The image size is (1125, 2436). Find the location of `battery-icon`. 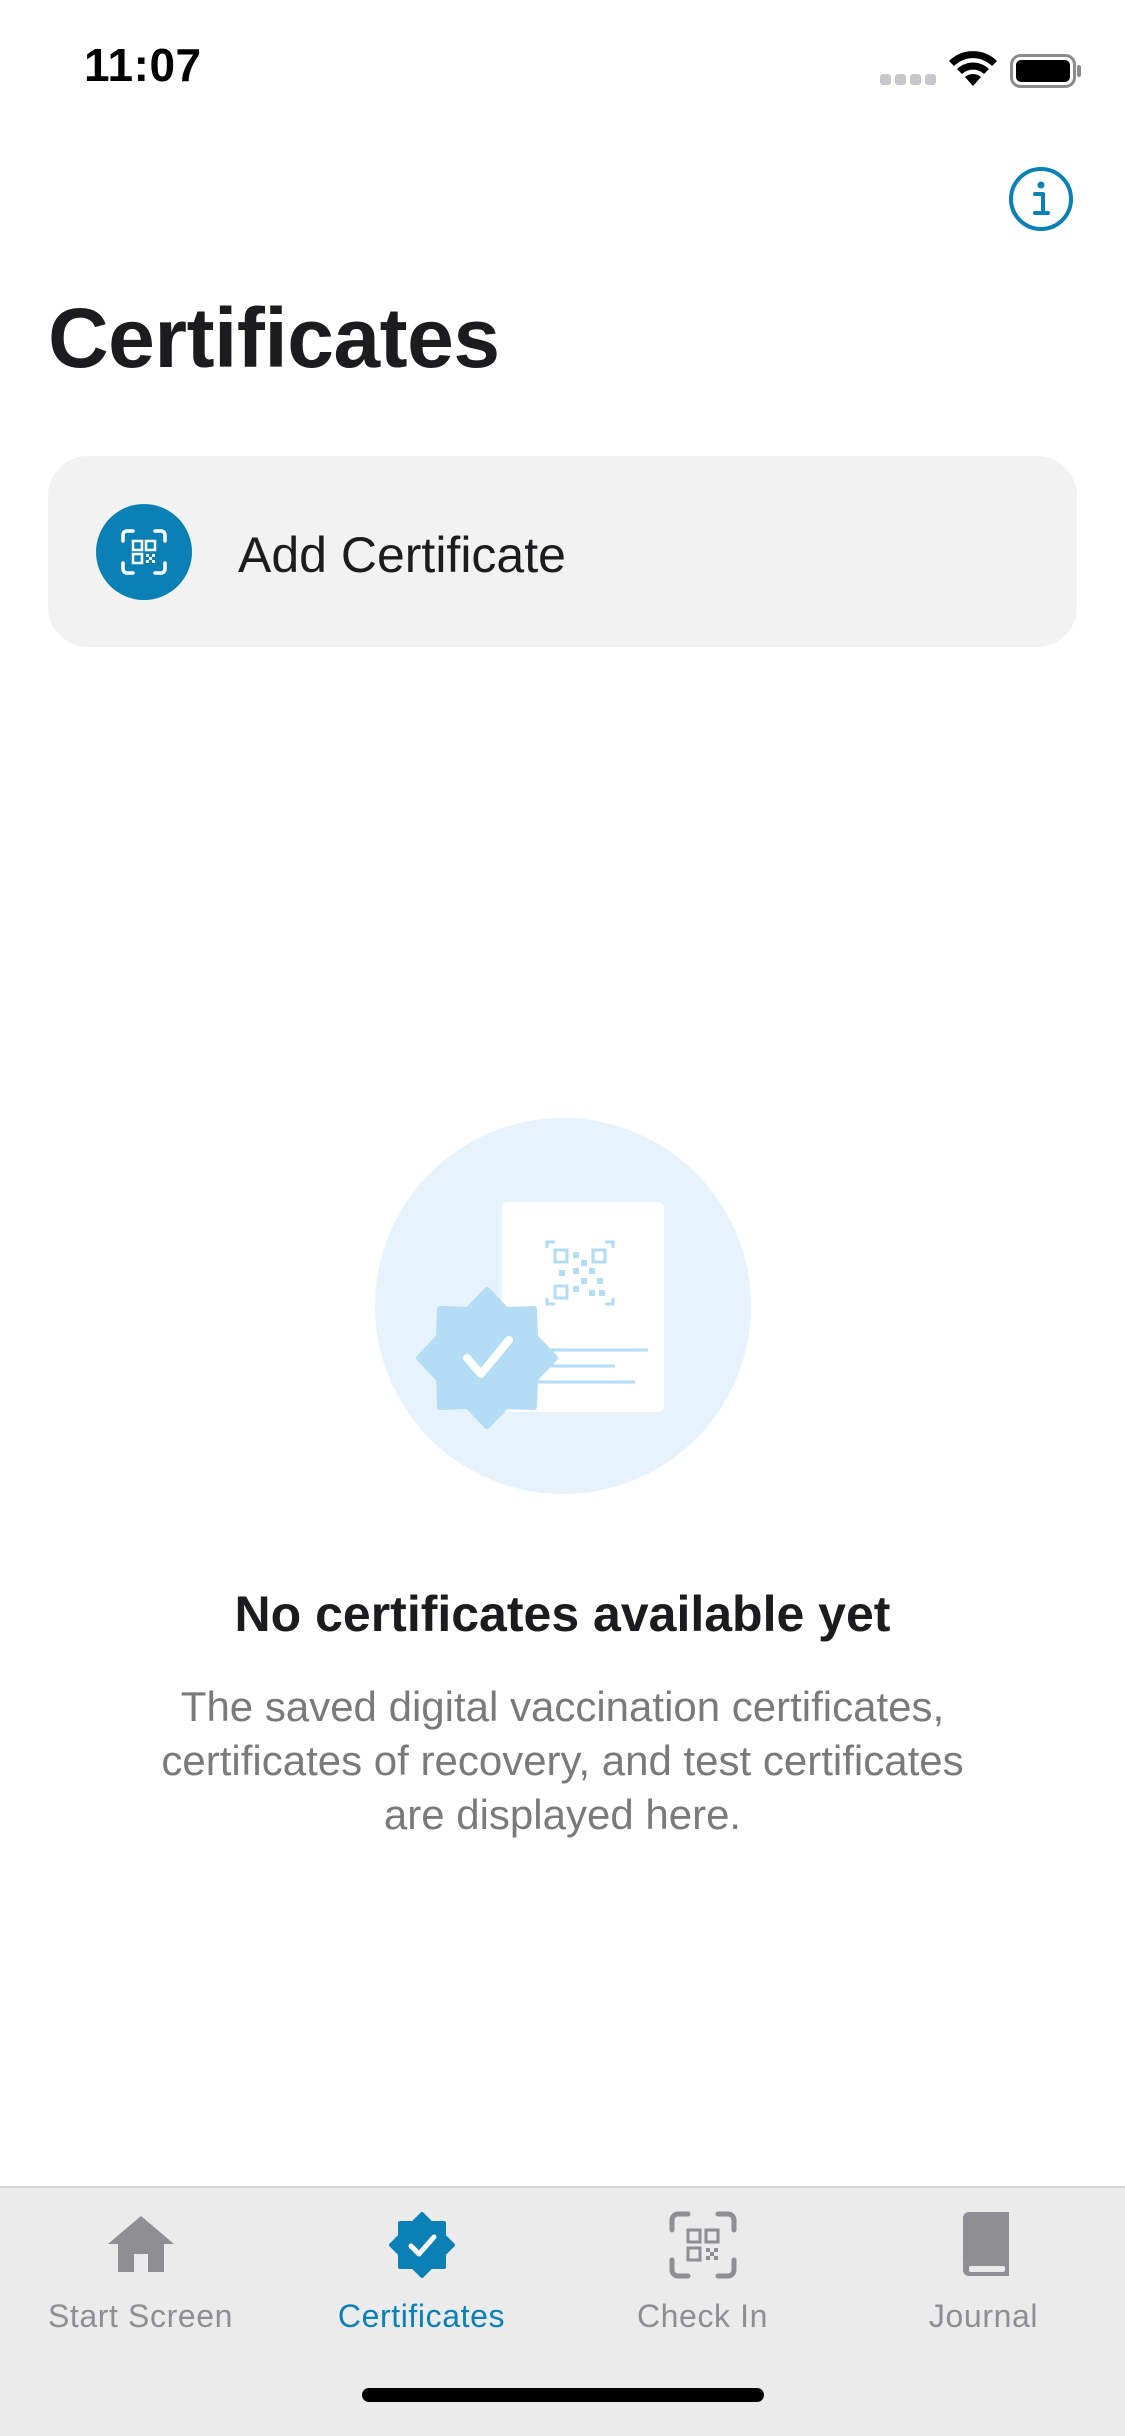

battery-icon is located at coordinates (1045, 71).